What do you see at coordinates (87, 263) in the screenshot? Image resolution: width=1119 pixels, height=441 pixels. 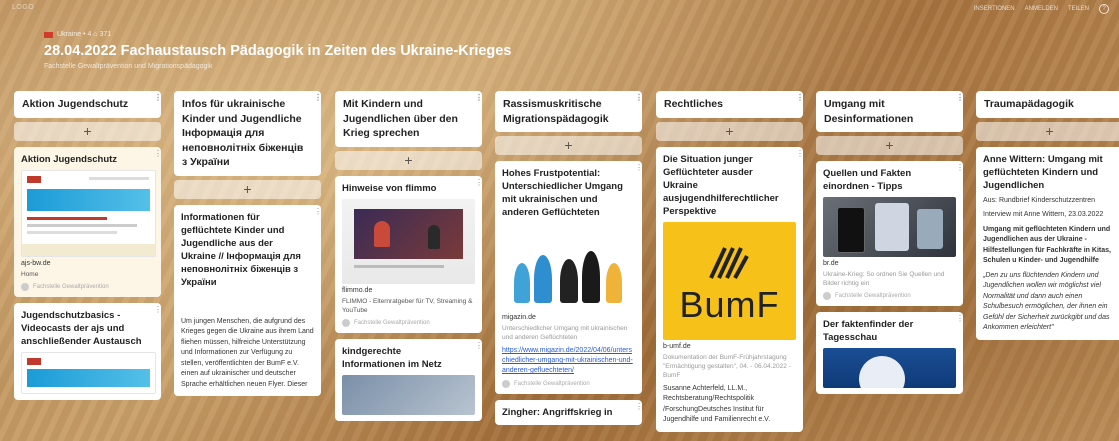 I see `link-domain: ajs-bw.de` at bounding box center [87, 263].